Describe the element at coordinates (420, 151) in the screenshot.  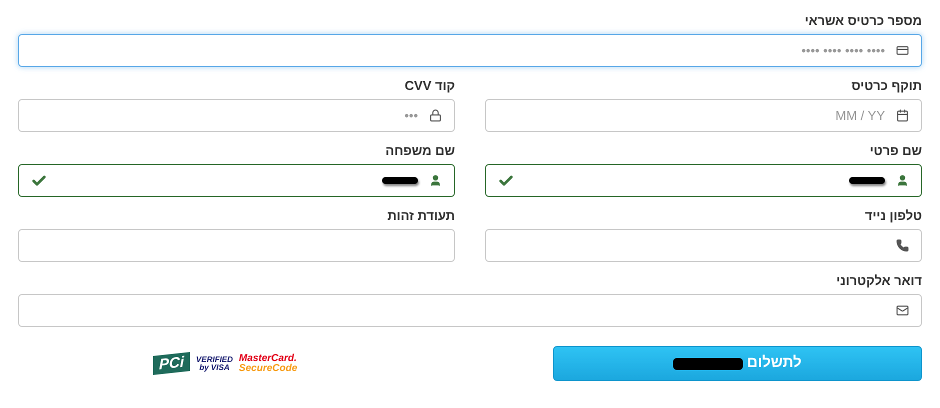
I see `field-label: שם משפחה` at that location.